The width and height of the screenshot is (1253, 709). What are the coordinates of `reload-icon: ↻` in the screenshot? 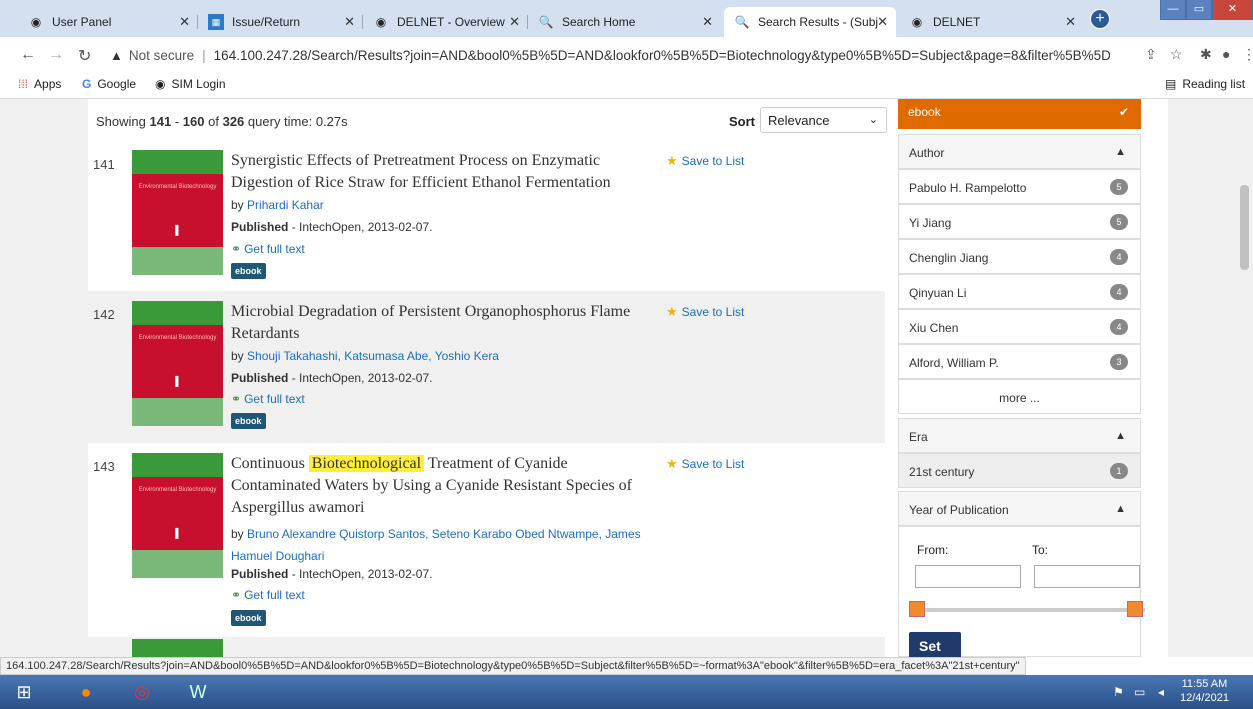 It's located at (84, 56).